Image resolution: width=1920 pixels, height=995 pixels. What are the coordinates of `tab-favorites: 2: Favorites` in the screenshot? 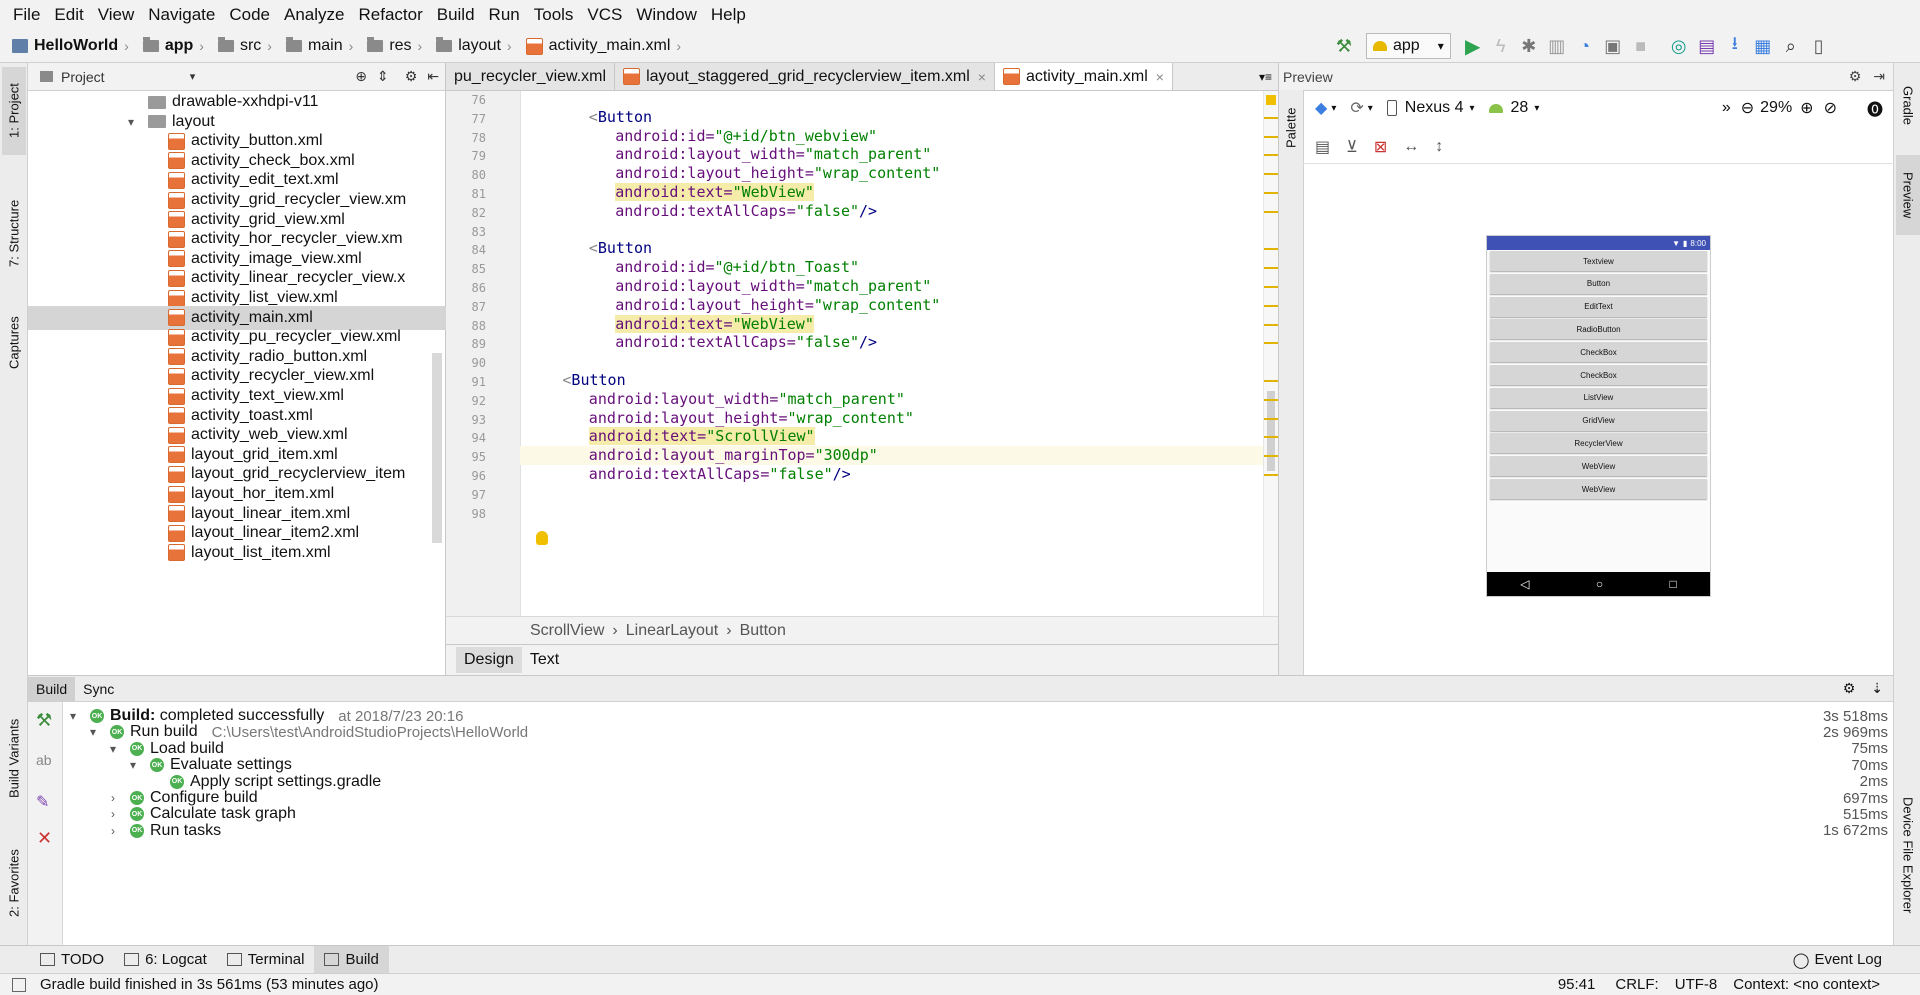 It's located at (14, 883).